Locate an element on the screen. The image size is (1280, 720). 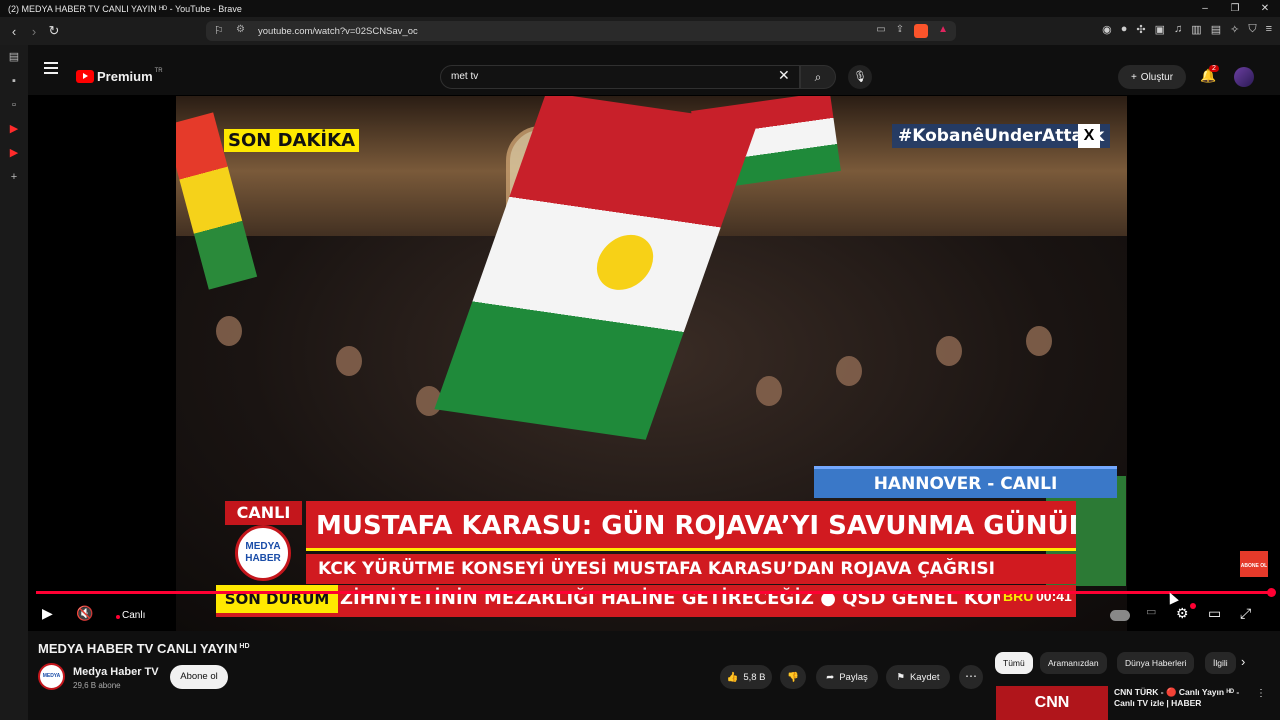
thumbs-down-icon: 👎 is located at coordinates (793, 677).